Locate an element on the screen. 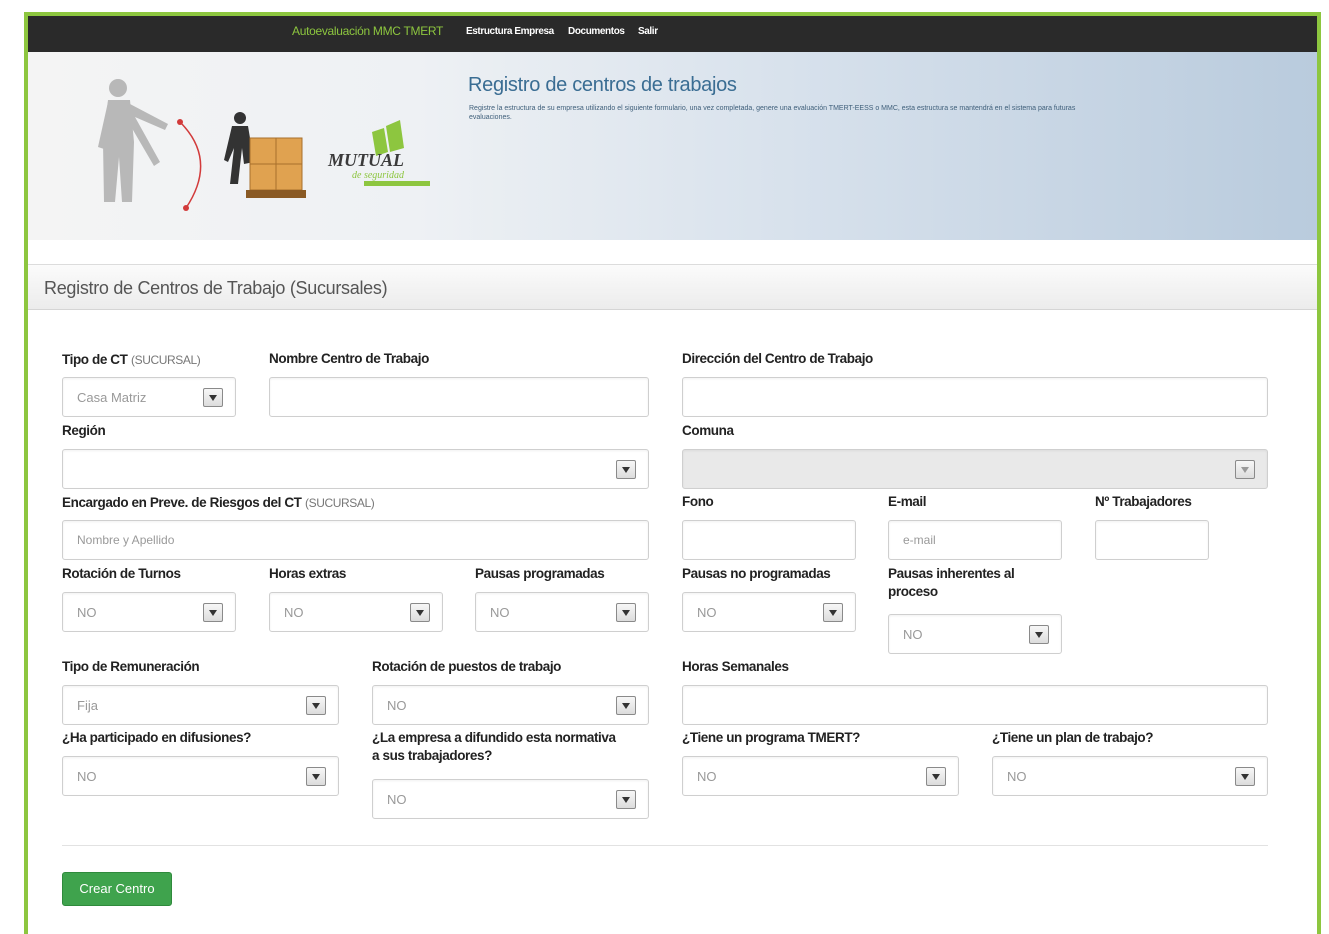 The image size is (1329, 934). email-input: e-mail is located at coordinates (975, 540).